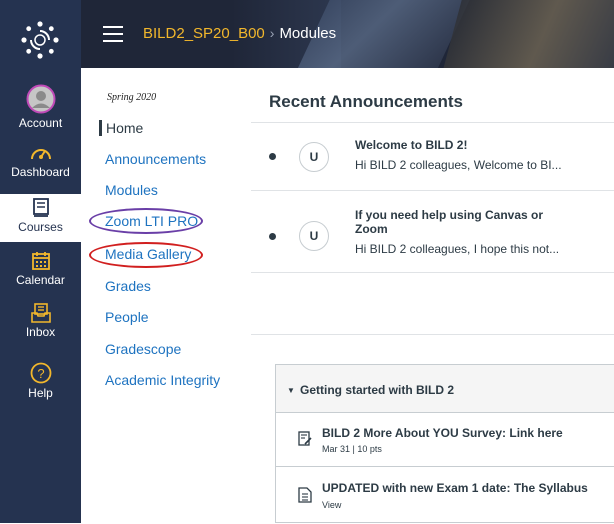 The height and width of the screenshot is (524, 614). What do you see at coordinates (146, 221) in the screenshot?
I see `zoom-highlight-circle` at bounding box center [146, 221].